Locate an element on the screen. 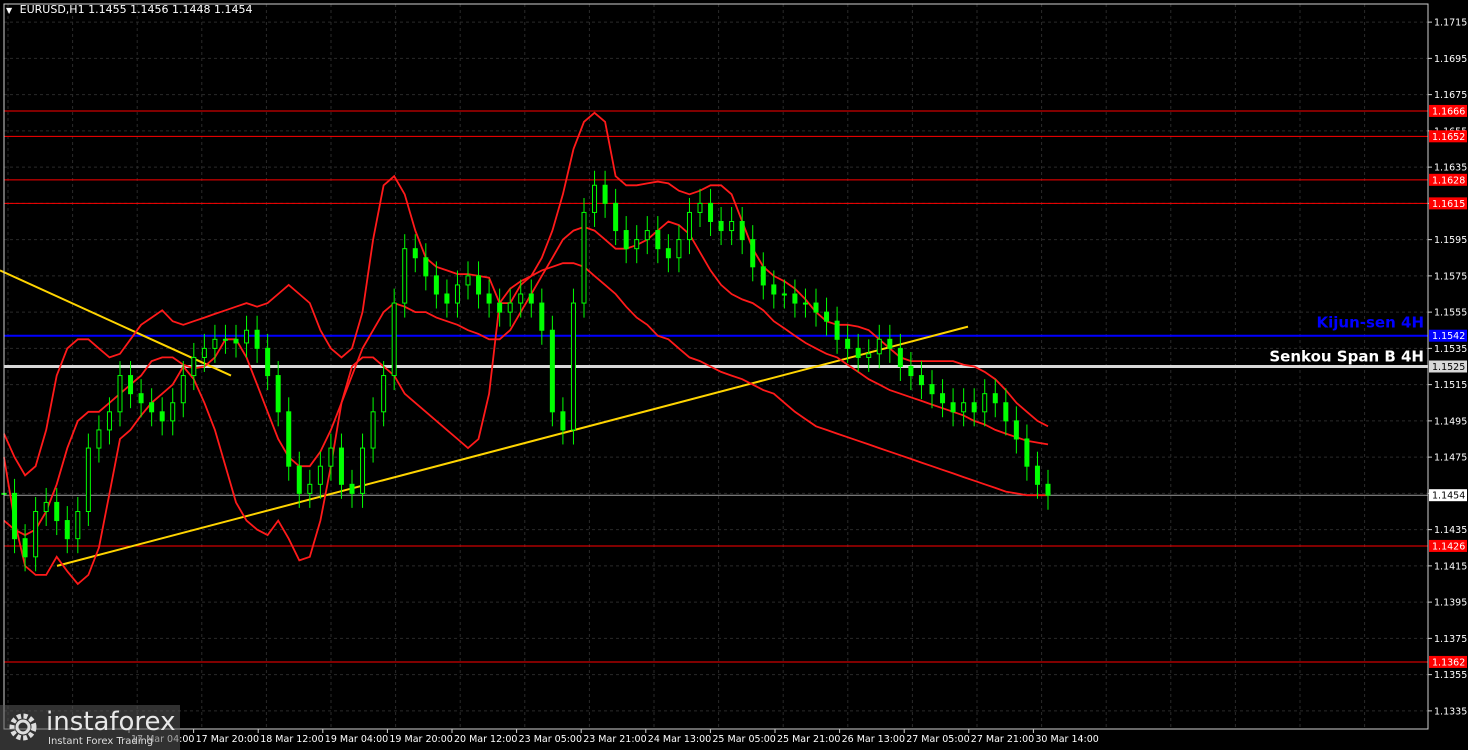  trend-line is located at coordinates (116, 323).